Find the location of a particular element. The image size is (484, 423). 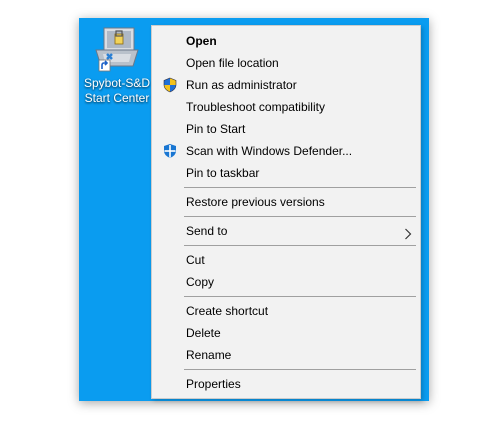

menu-item-rename: Rename is located at coordinates (286, 355).